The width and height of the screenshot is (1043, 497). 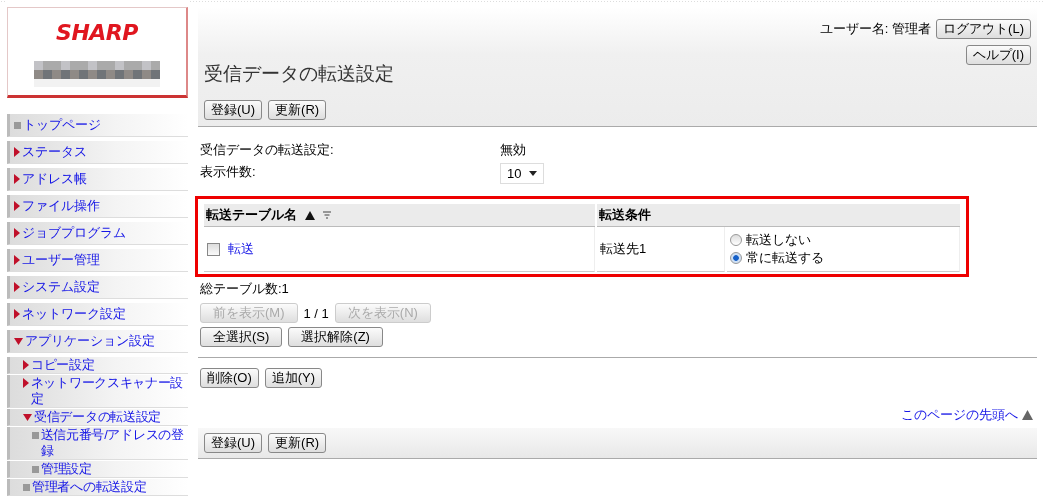 I want to click on user-label: ユーザー名: 管理者, so click(x=875, y=29).